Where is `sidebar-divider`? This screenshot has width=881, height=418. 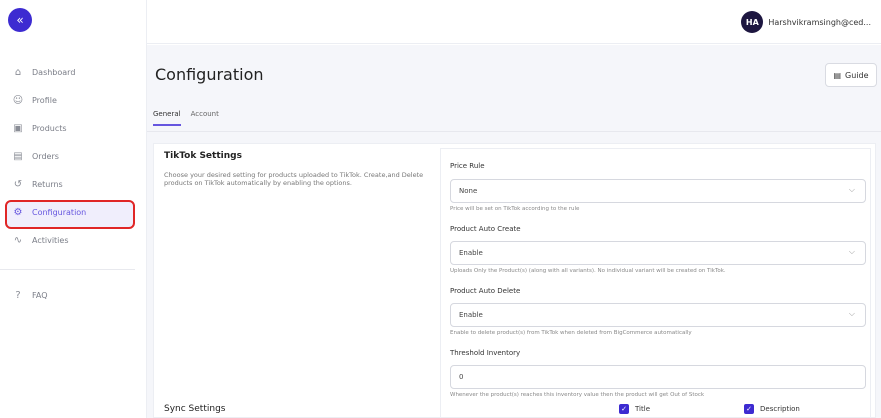
sidebar-divider is located at coordinates (67, 269).